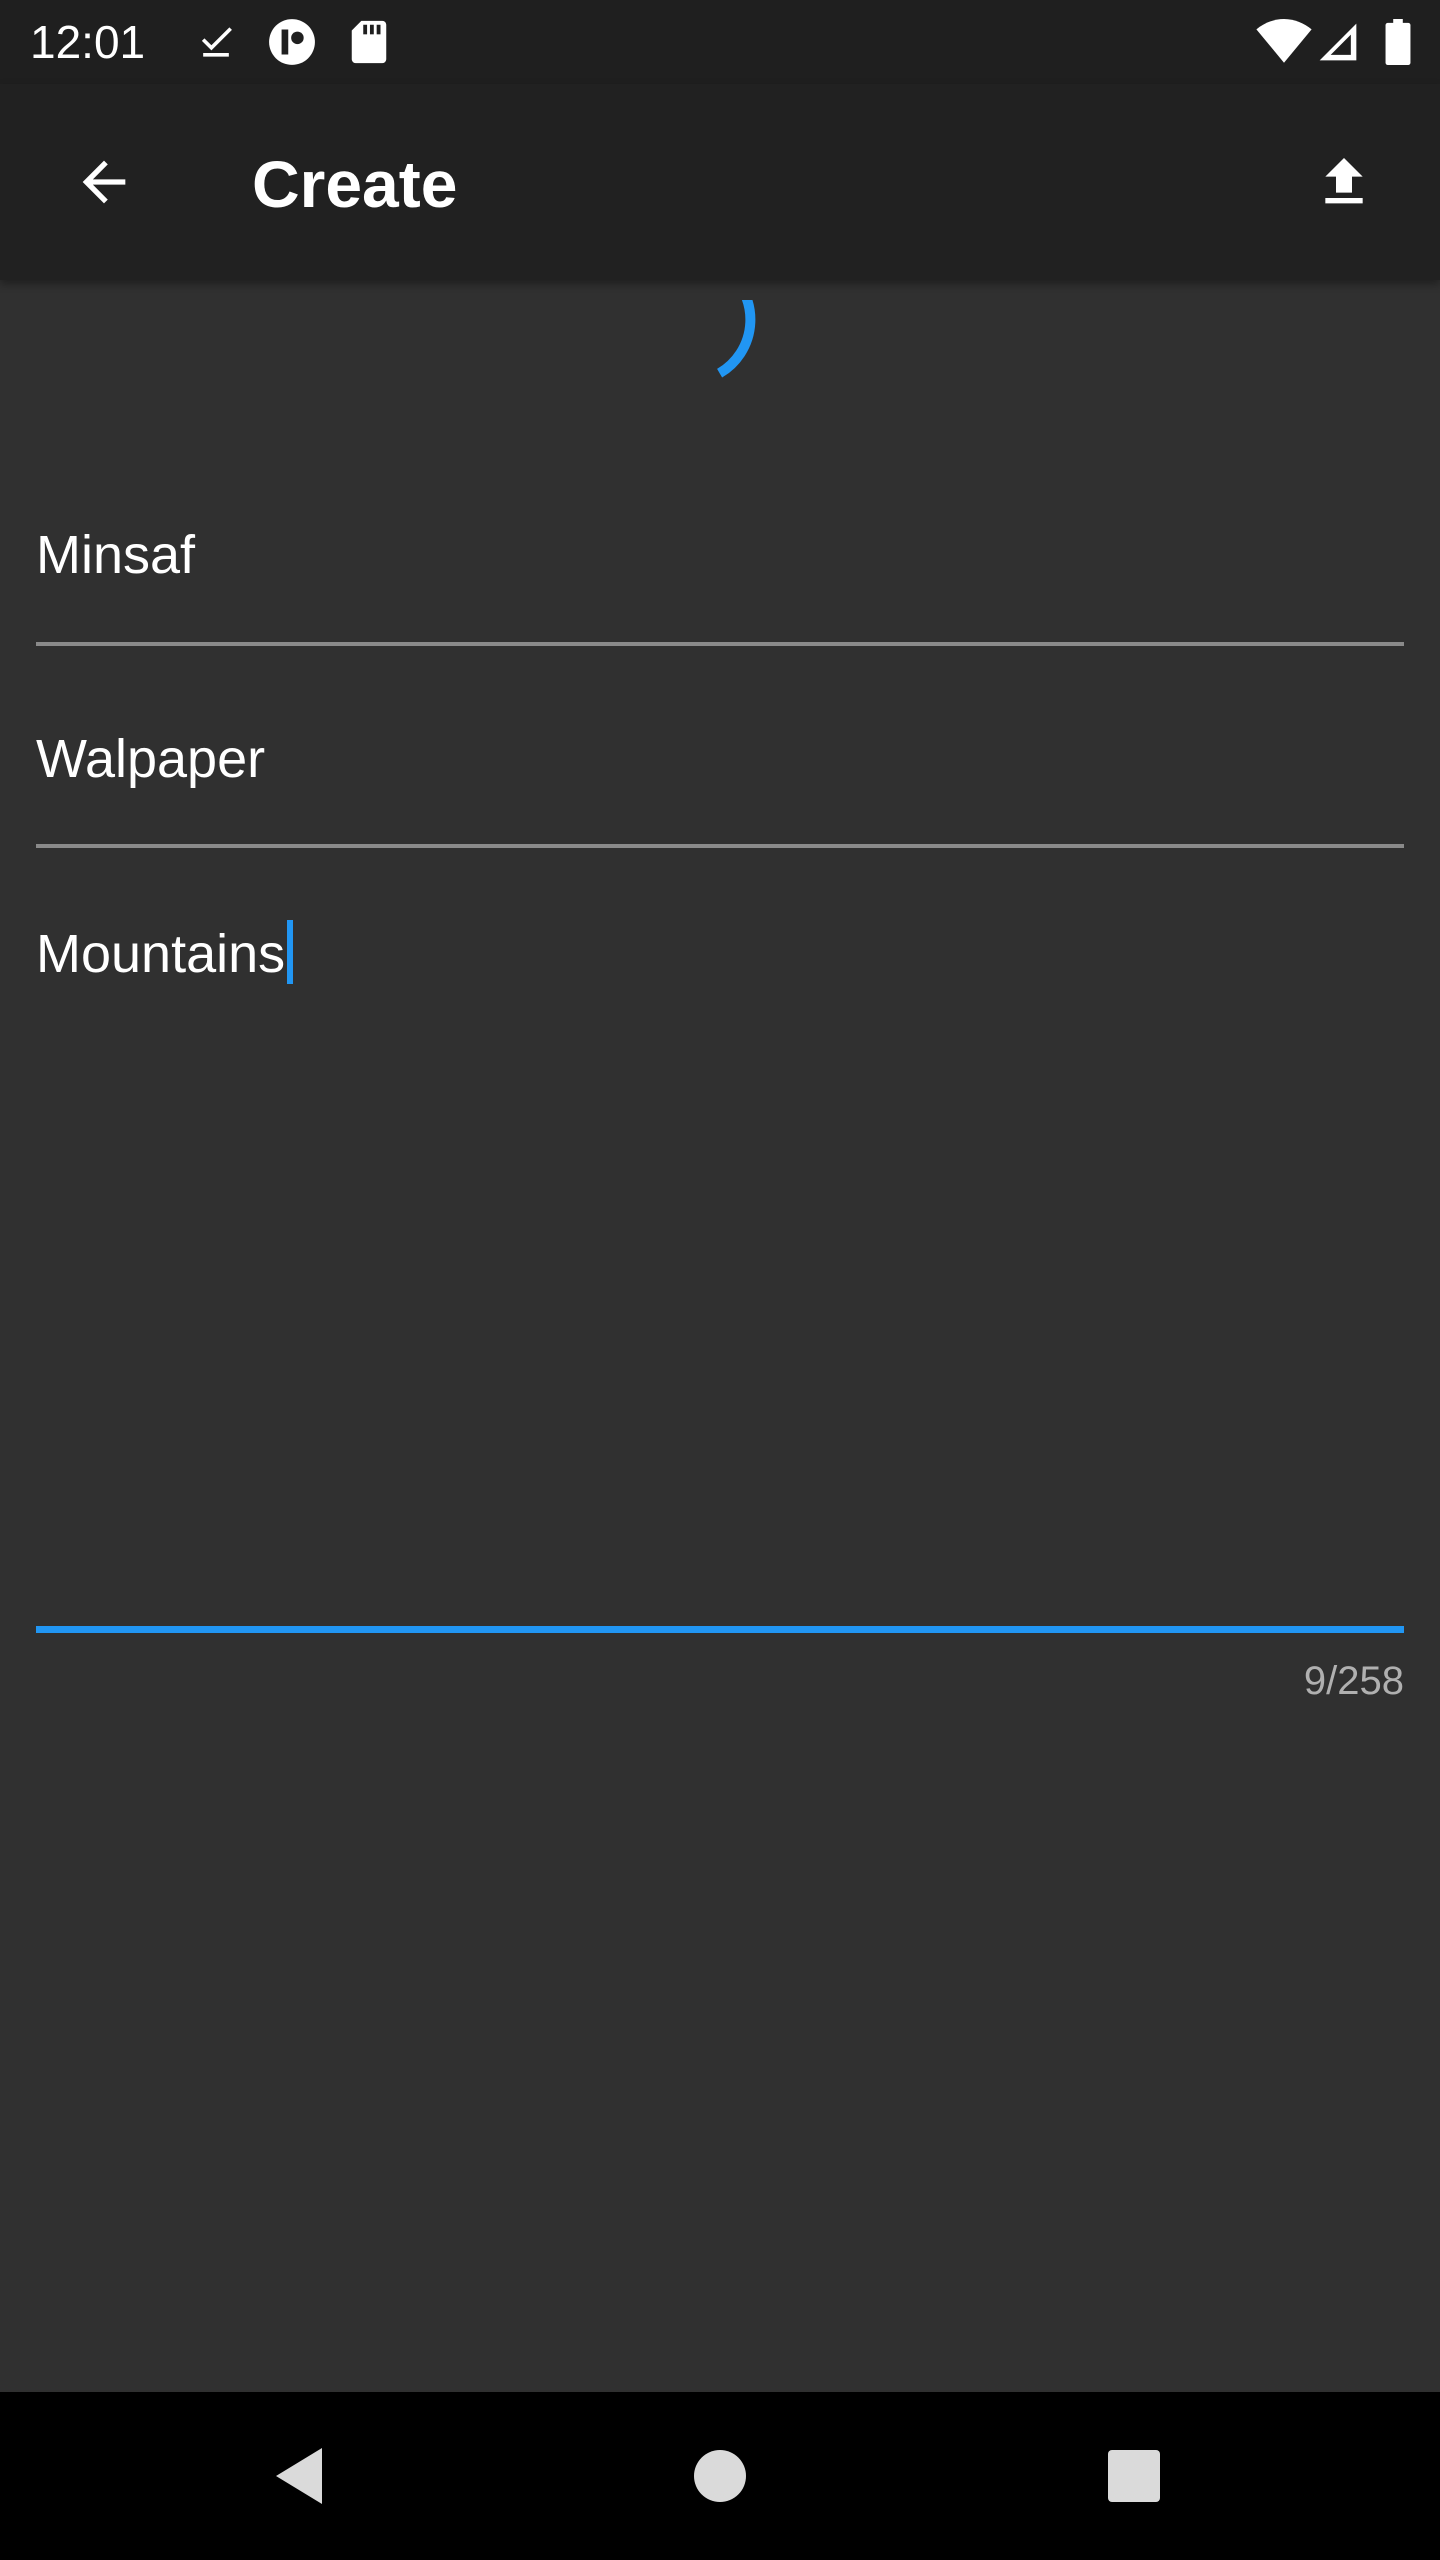 This screenshot has height=2560, width=1440. I want to click on upload-button, so click(1344, 182).